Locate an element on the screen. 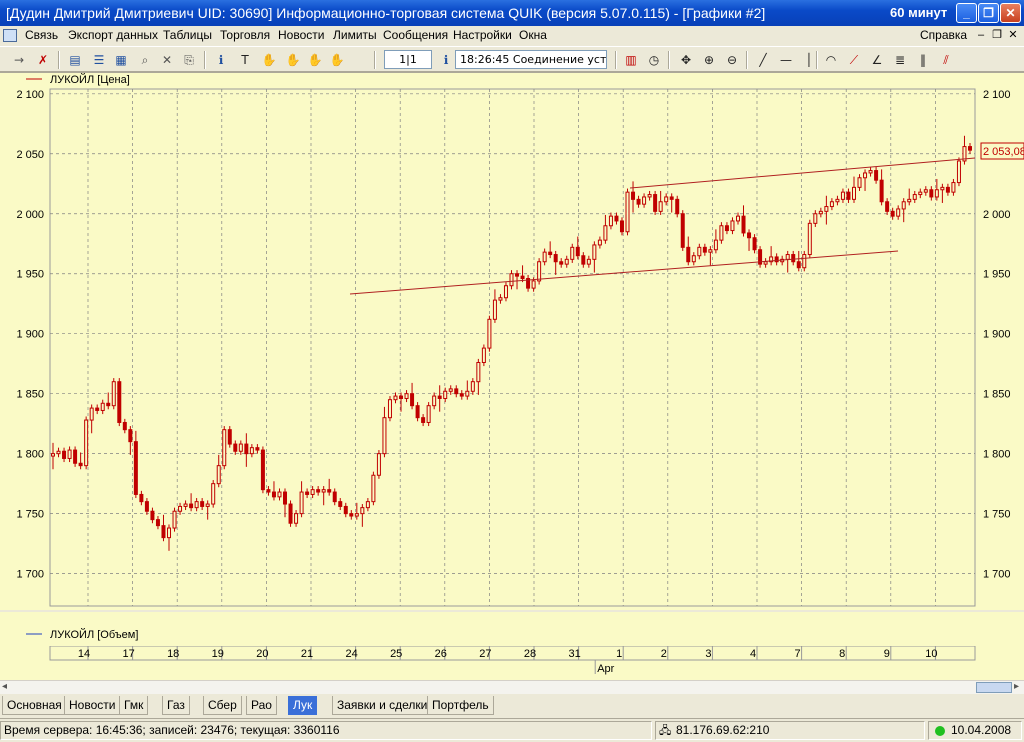  text-tool-icon: T is located at coordinates (245, 60).